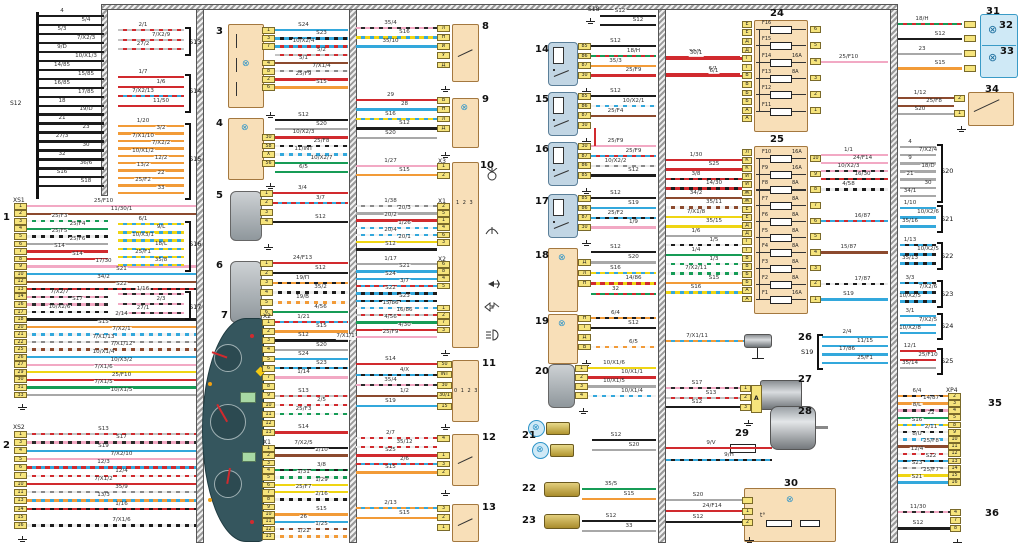 The height and width of the screenshot is (543, 1024). Describe the element at coordinates (161, 101) in the screenshot. I see `wire-label: 11/50` at that location.